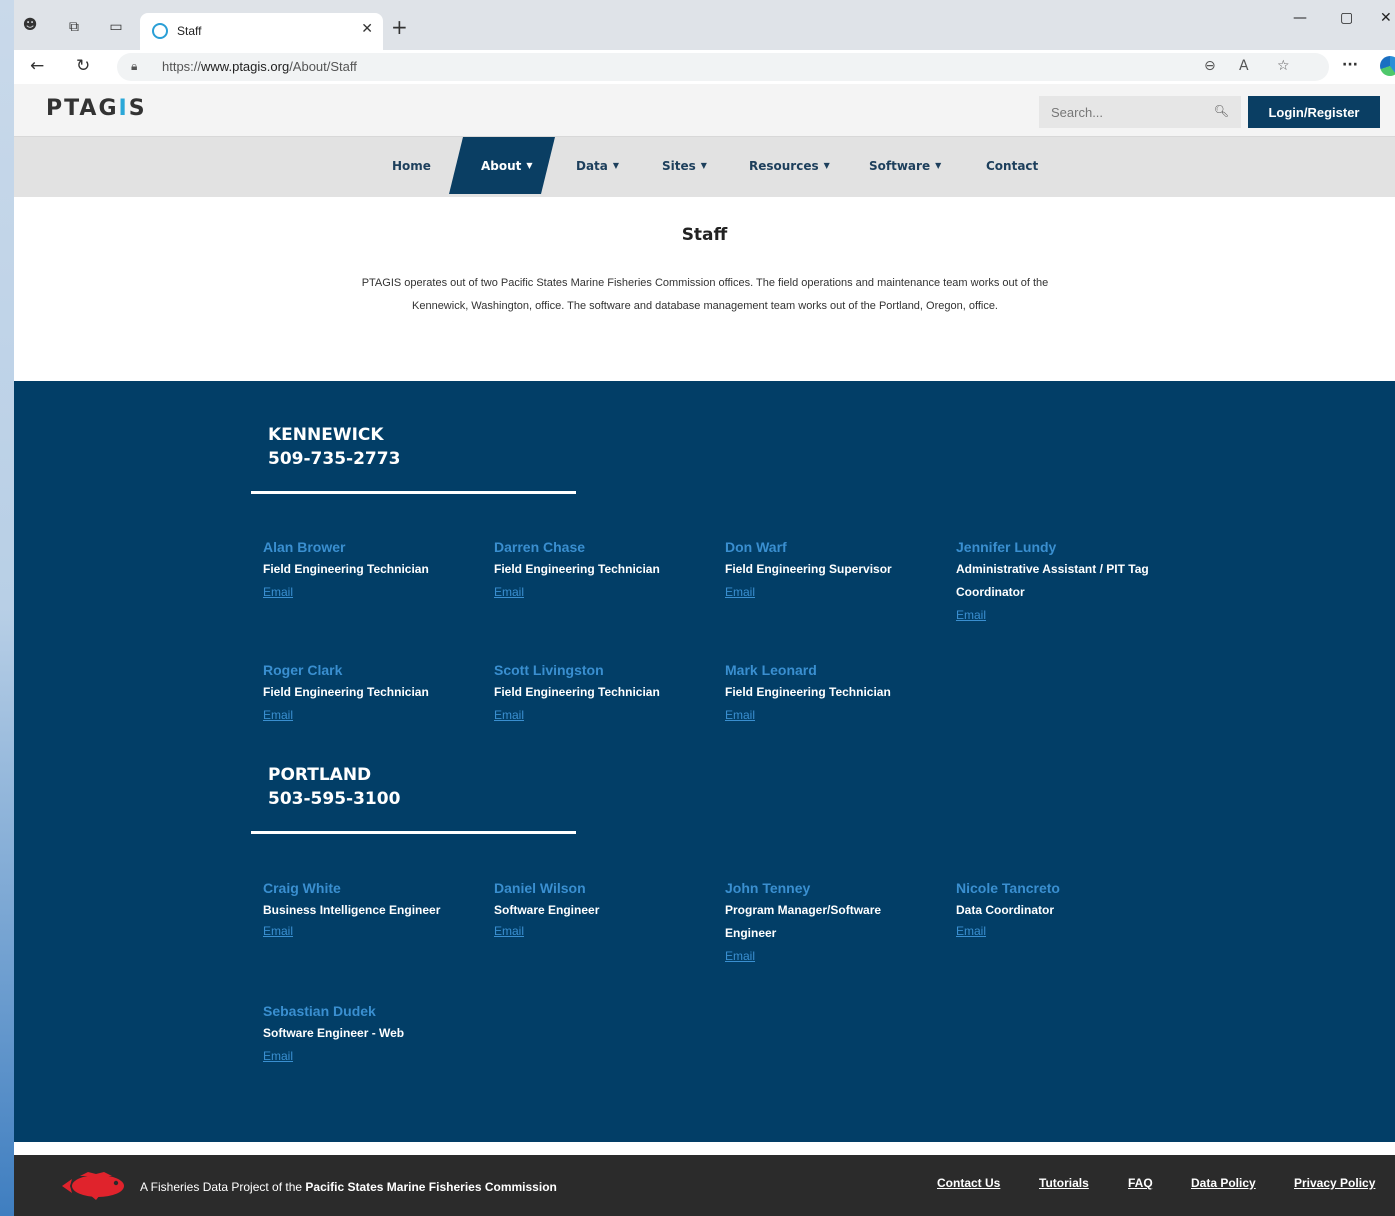 This screenshot has width=1395, height=1216. I want to click on nav-resources: Resources ▼, so click(789, 165).